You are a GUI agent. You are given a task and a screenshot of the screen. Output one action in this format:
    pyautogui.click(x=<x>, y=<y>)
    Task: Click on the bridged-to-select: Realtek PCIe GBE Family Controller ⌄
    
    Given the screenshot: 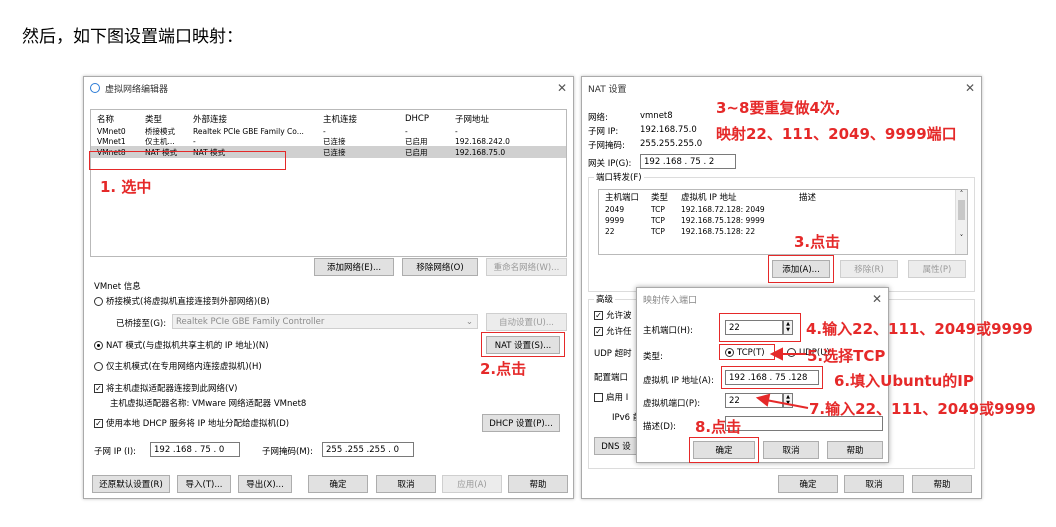 What is the action you would take?
    pyautogui.click(x=325, y=321)
    